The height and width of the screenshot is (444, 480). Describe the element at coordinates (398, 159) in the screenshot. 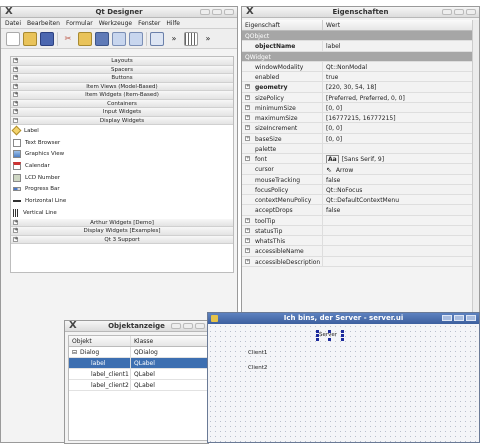

I see `property-value: Aa [Sans Serif, 9]` at that location.